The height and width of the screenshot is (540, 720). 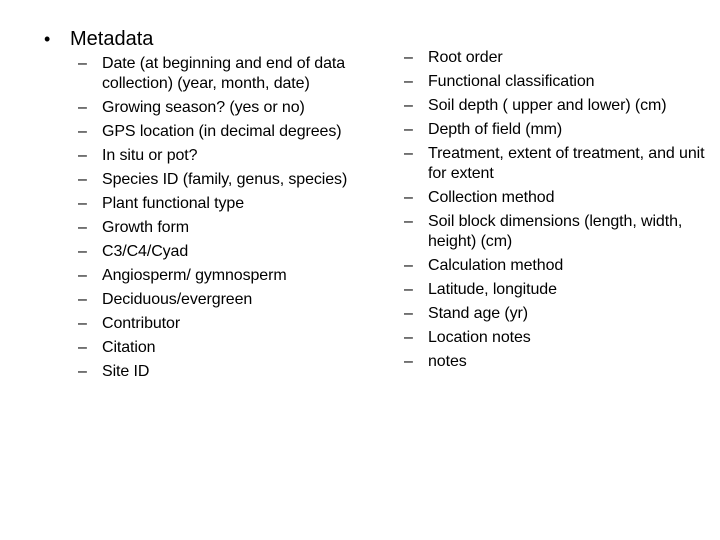 What do you see at coordinates (559, 290) in the screenshot?
I see `list-item: – Latitude, longitude` at bounding box center [559, 290].